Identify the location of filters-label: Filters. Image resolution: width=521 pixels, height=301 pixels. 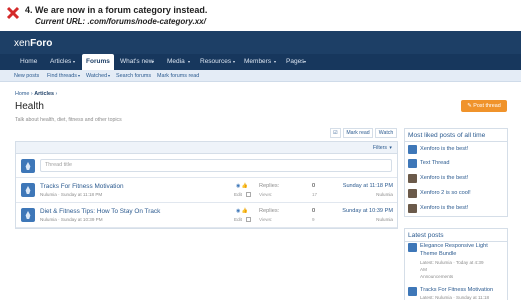
(379, 148).